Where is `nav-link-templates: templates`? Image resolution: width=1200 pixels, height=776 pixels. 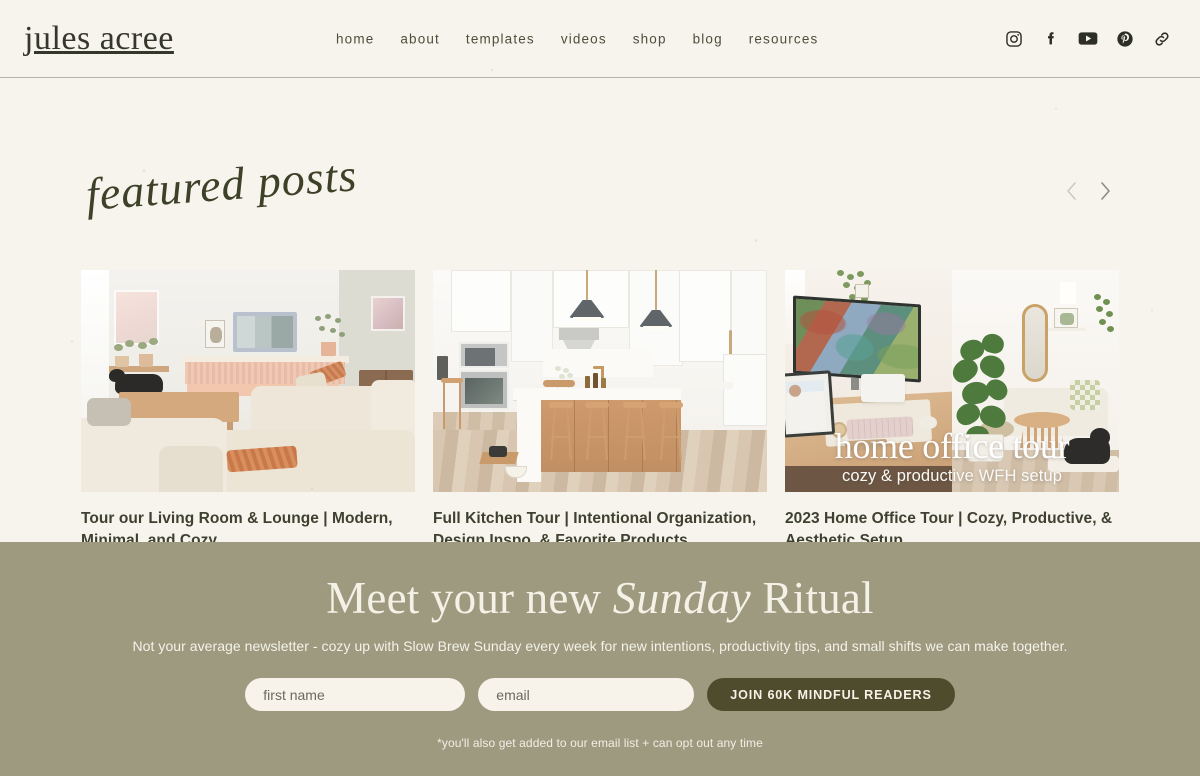
nav-link-templates: templates is located at coordinates (500, 38).